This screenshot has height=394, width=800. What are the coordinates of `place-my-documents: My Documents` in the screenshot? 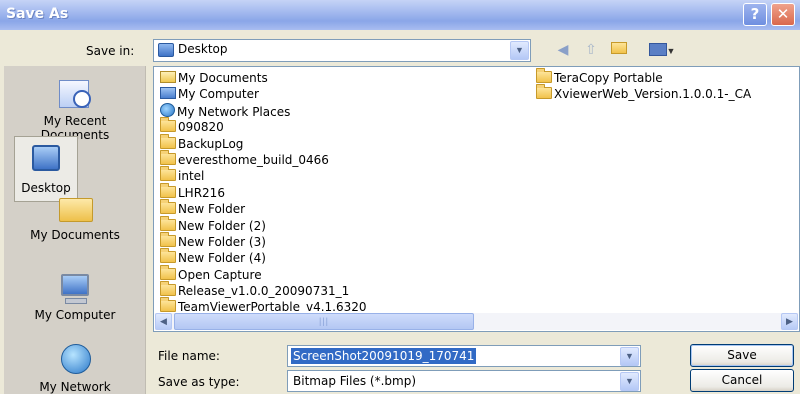 It's located at (75, 216).